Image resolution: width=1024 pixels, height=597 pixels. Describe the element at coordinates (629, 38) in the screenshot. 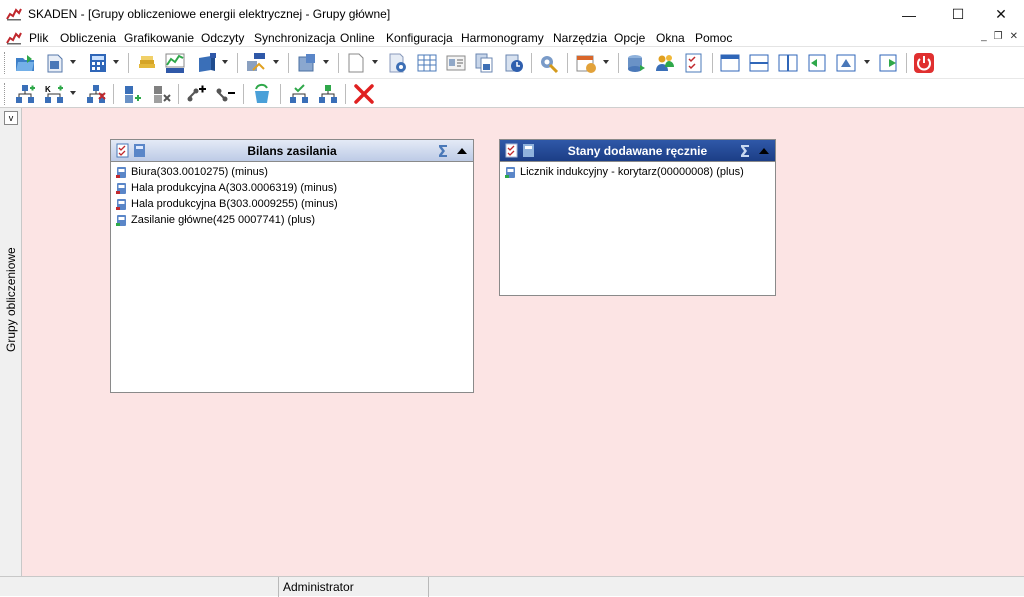

I see `menu-opcje: Opcje` at that location.